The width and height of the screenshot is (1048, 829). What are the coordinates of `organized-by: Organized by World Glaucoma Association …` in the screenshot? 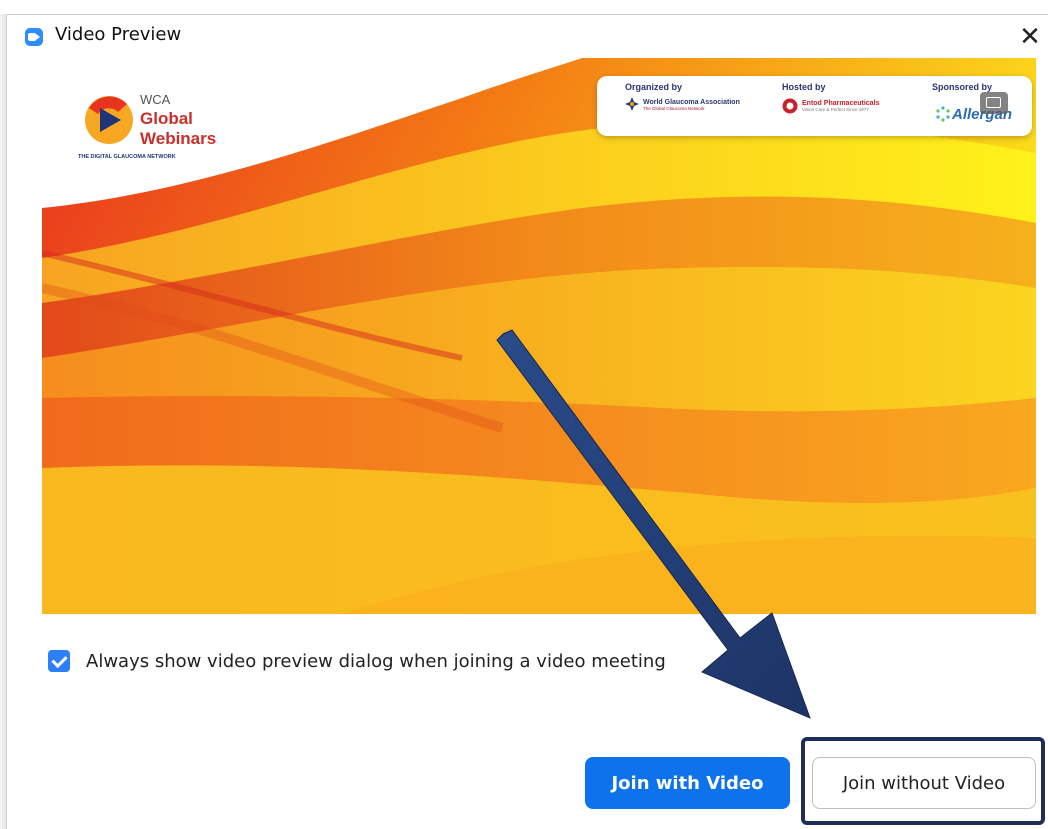 It's located at (682, 96).